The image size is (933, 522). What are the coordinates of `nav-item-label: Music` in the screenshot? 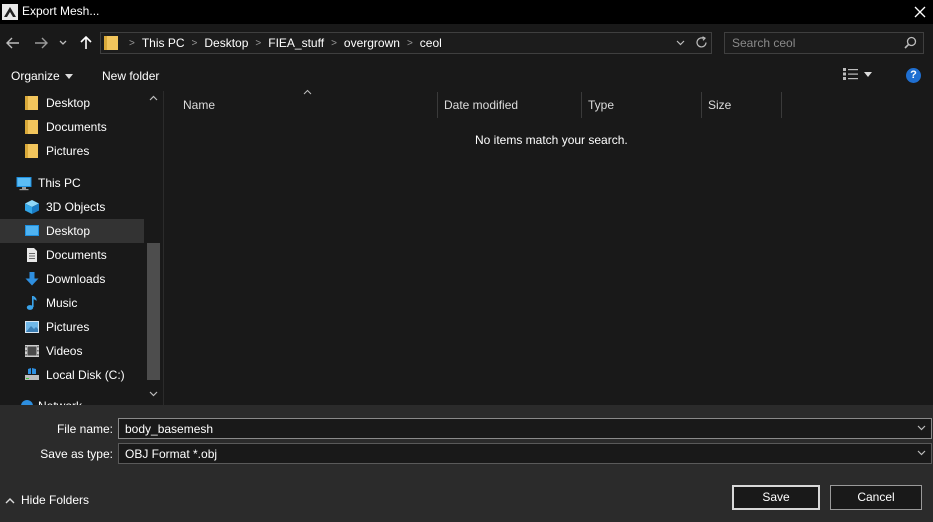 It's located at (62, 303).